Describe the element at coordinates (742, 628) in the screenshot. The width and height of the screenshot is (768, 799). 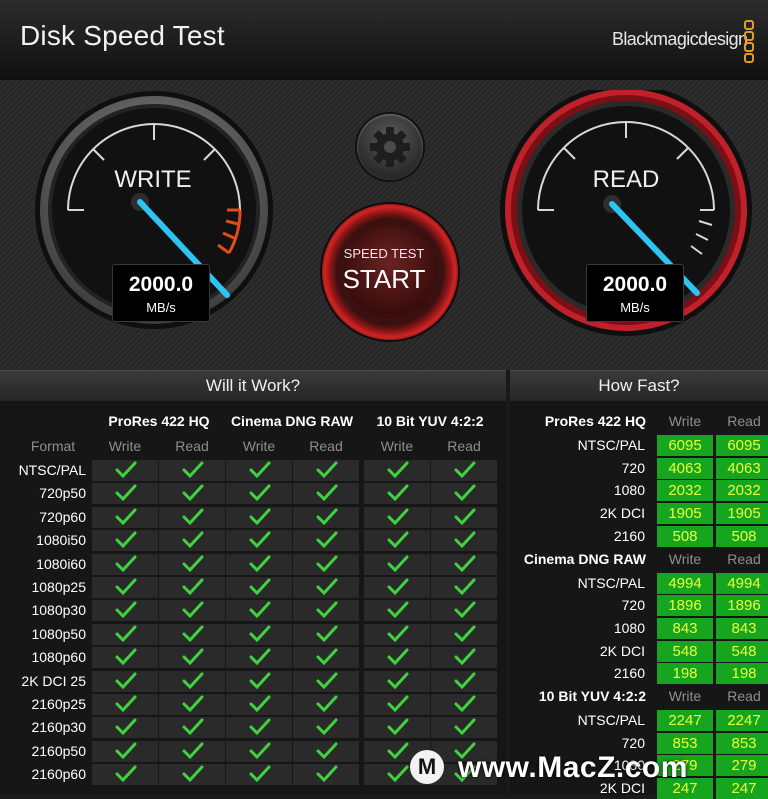
I see `how-fast-read-value: 843` at that location.